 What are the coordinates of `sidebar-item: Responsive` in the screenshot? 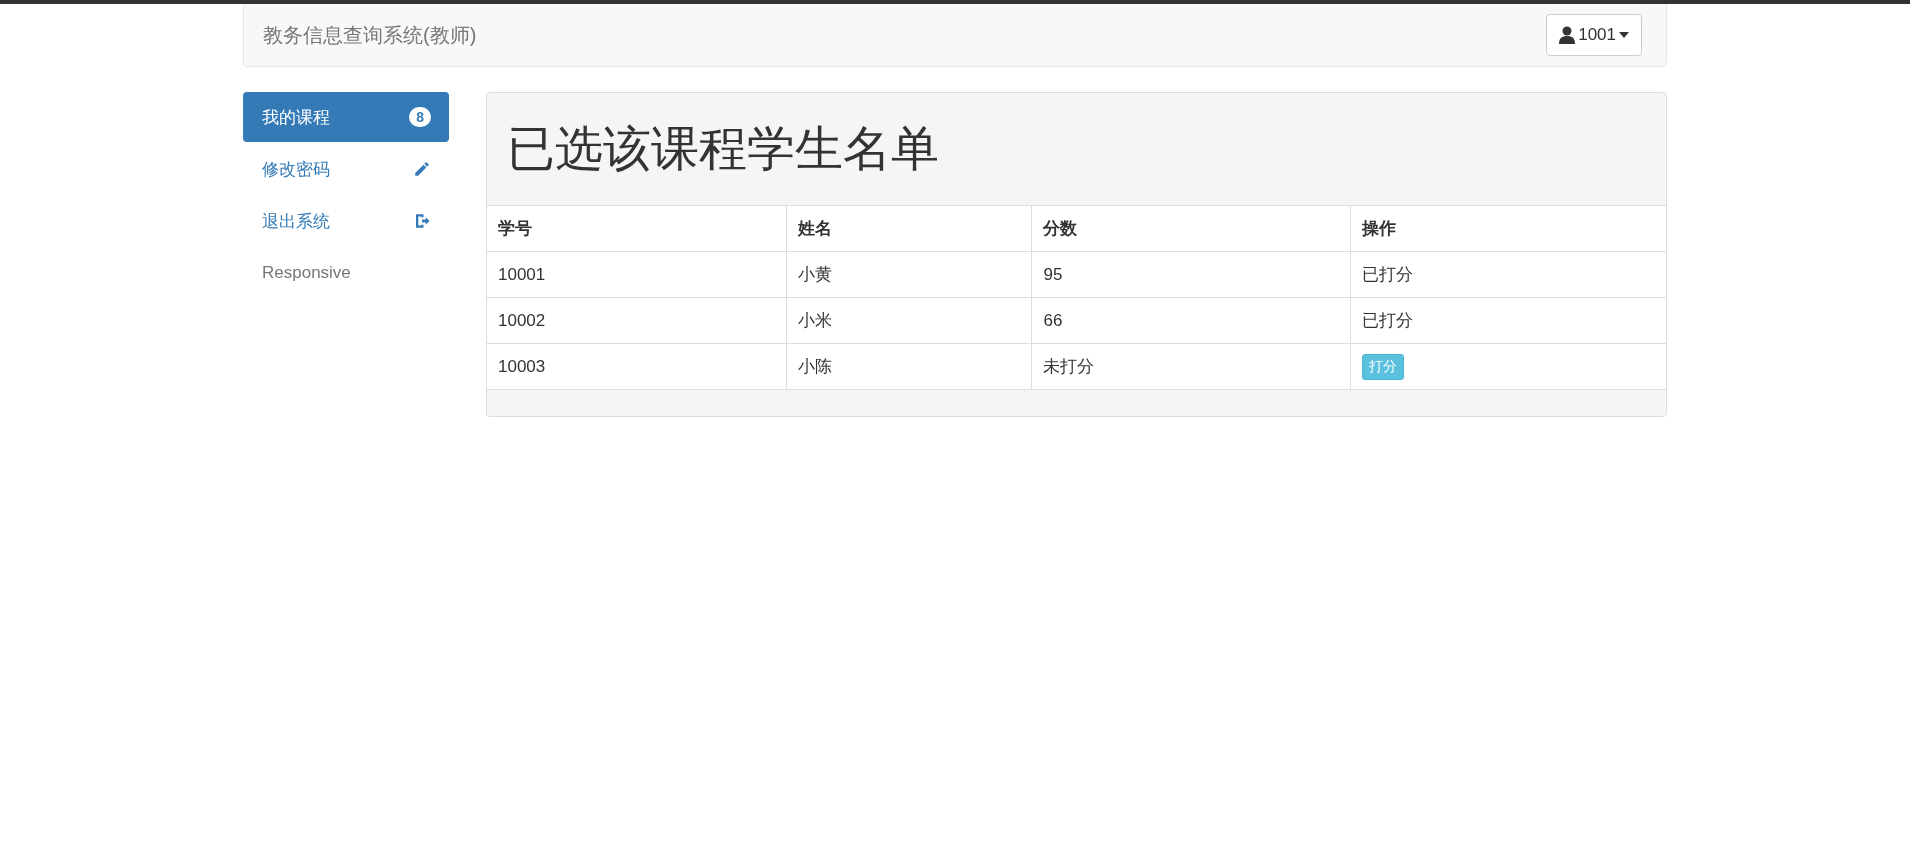 It's located at (346, 273).